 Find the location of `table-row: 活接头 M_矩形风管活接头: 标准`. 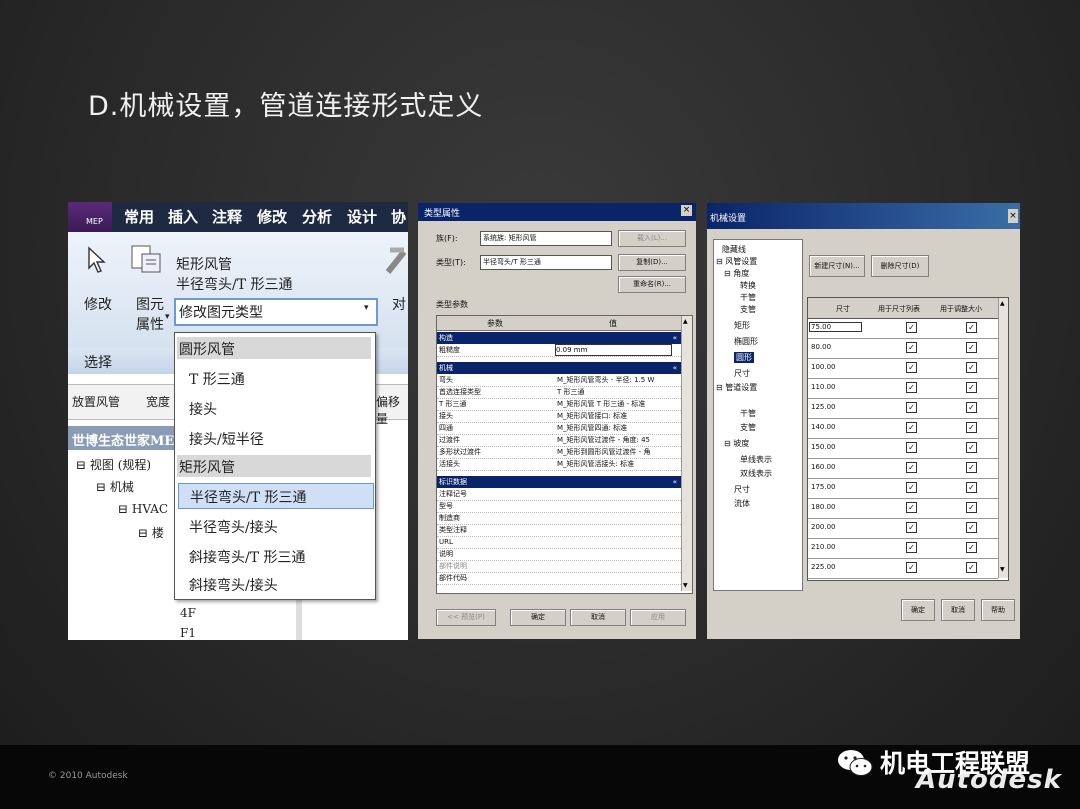

table-row: 活接头 M_矩形风管活接头: 标准 is located at coordinates (559, 464).